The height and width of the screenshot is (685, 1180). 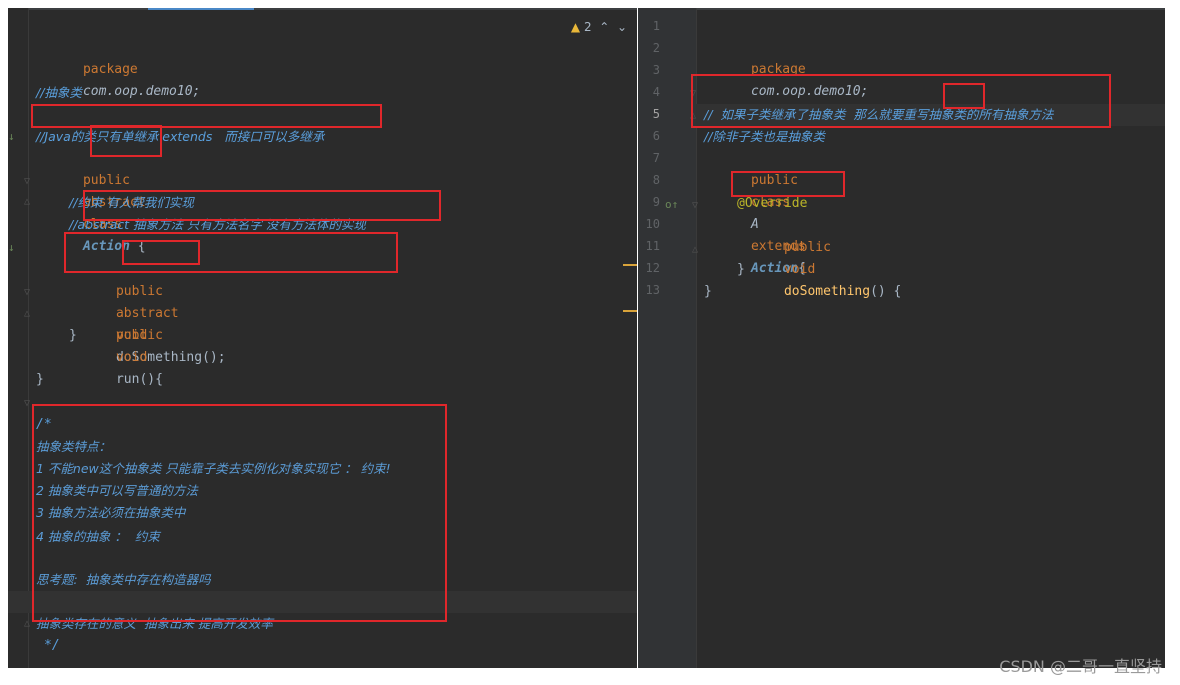 What do you see at coordinates (322, 434) in the screenshot?
I see `code-line: 抽象类特点：` at bounding box center [322, 434].